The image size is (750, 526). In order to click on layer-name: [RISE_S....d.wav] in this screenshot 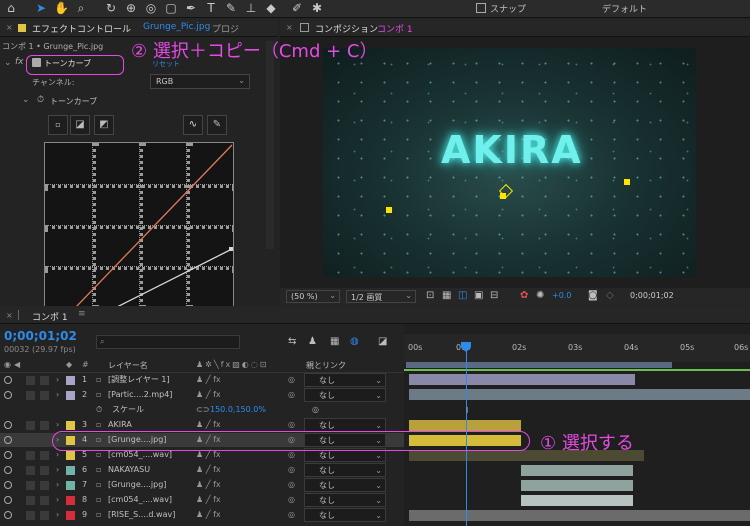, I will do `click(149, 515)`.